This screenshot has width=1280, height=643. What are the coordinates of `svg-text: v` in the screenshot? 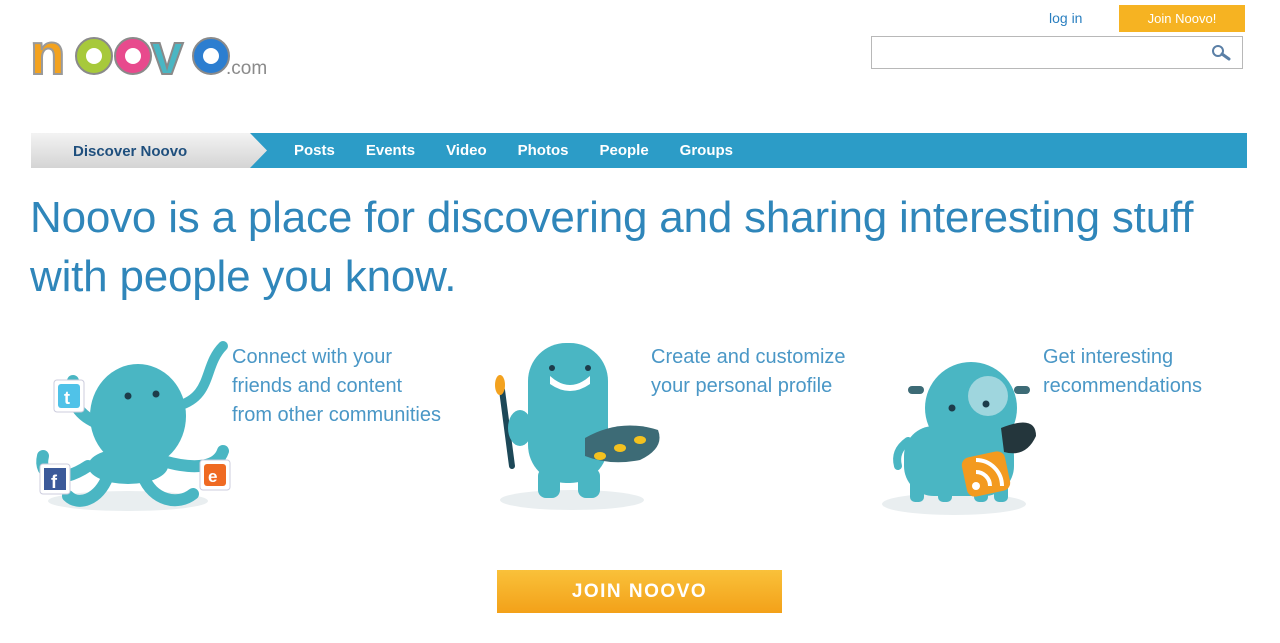 It's located at (167, 54).